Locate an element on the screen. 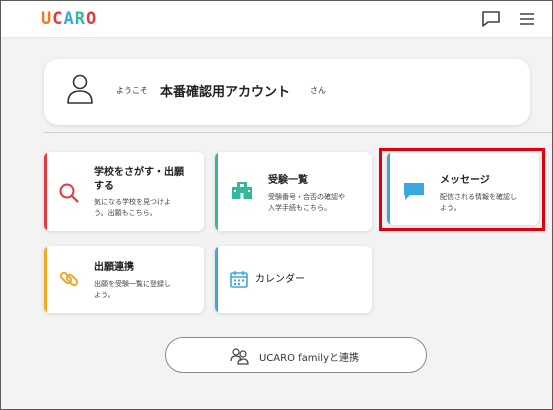  welcome-card: ようこそ 本番確認用アカウント さん is located at coordinates (287, 92).